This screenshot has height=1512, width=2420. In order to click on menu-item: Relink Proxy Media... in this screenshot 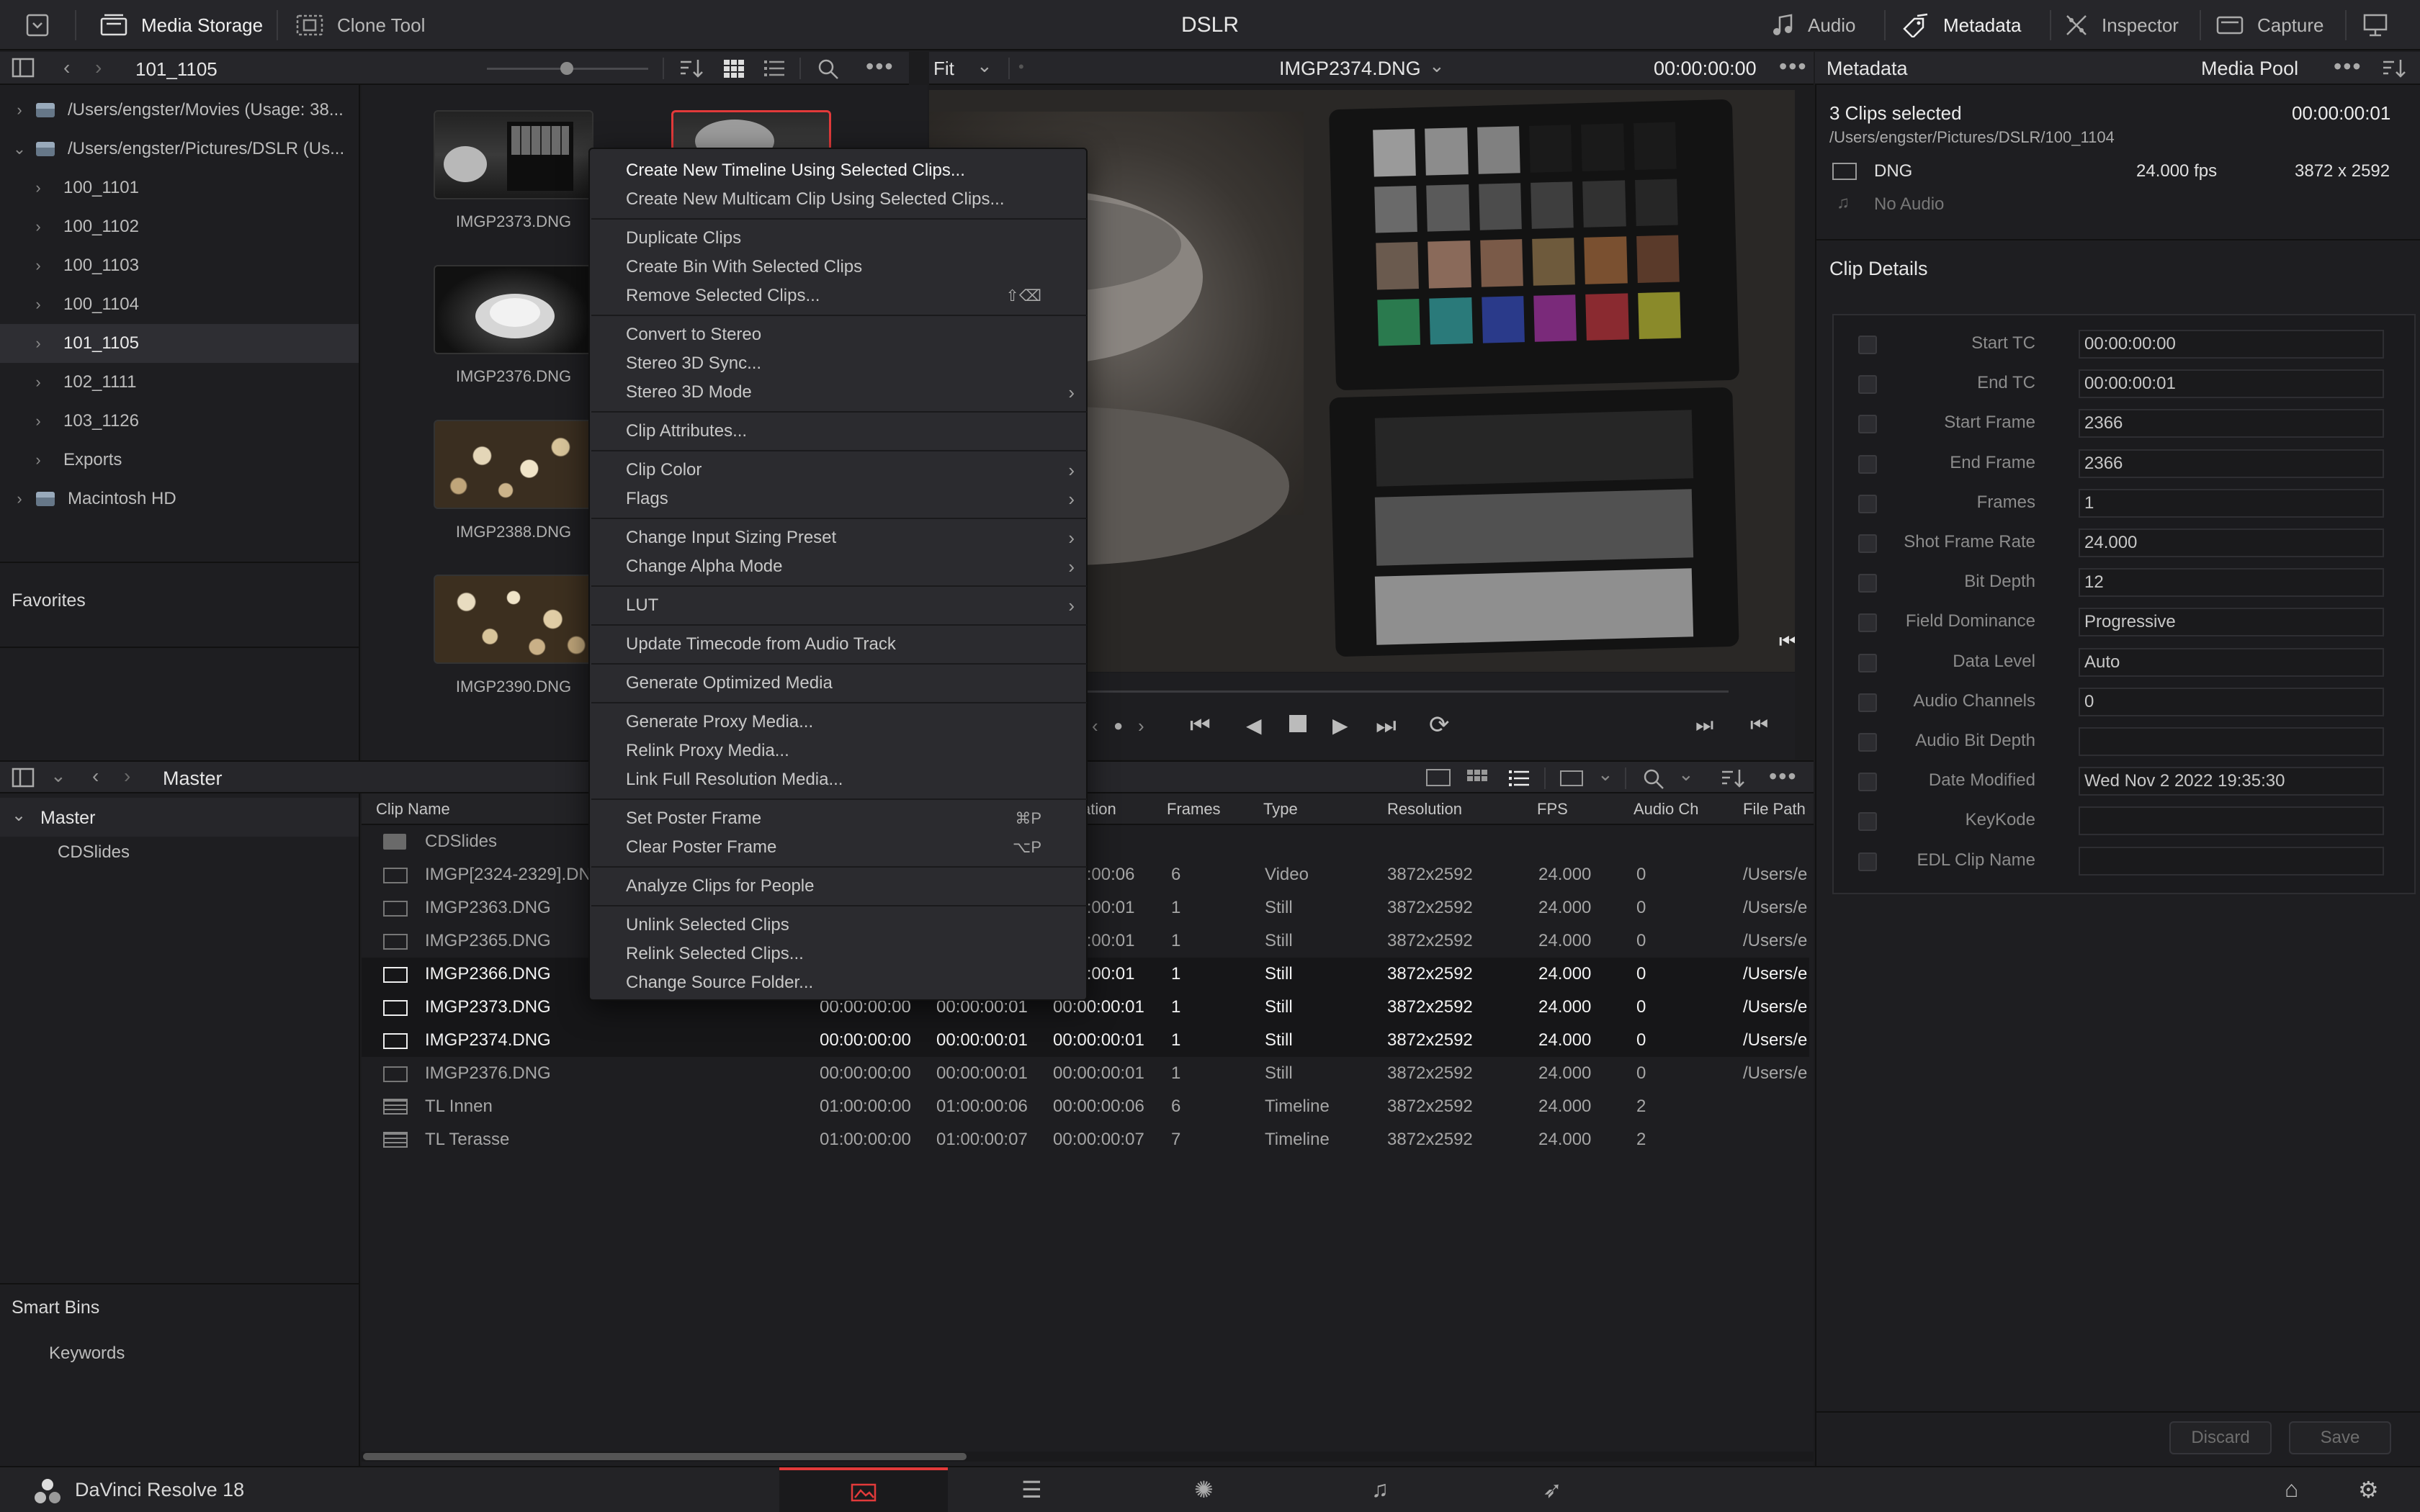, I will do `click(839, 751)`.